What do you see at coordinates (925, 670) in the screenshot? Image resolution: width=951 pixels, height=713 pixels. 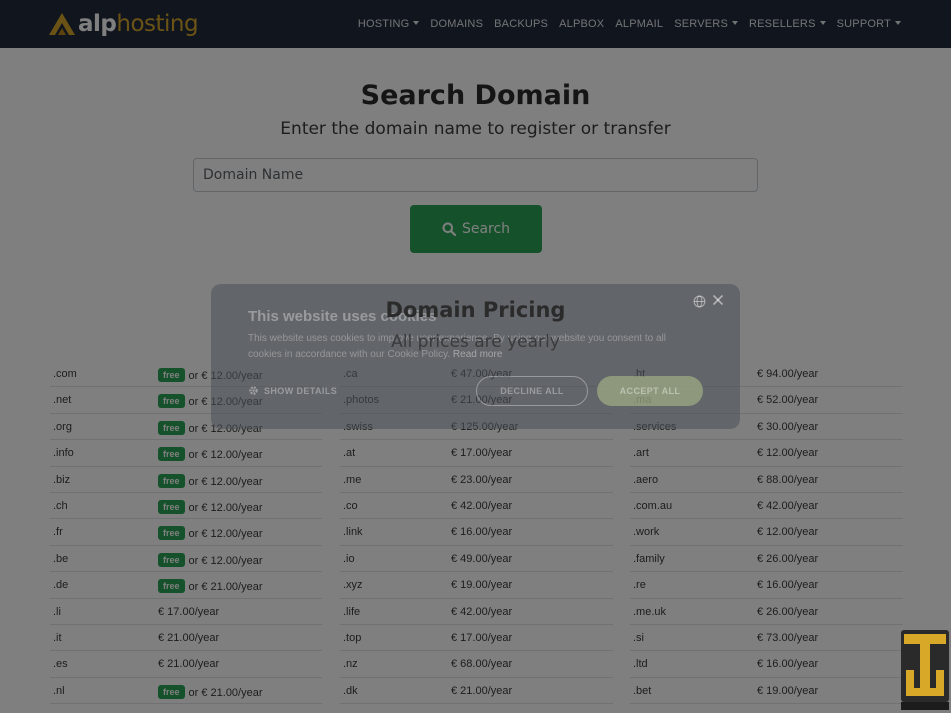 I see `watermark-logo` at bounding box center [925, 670].